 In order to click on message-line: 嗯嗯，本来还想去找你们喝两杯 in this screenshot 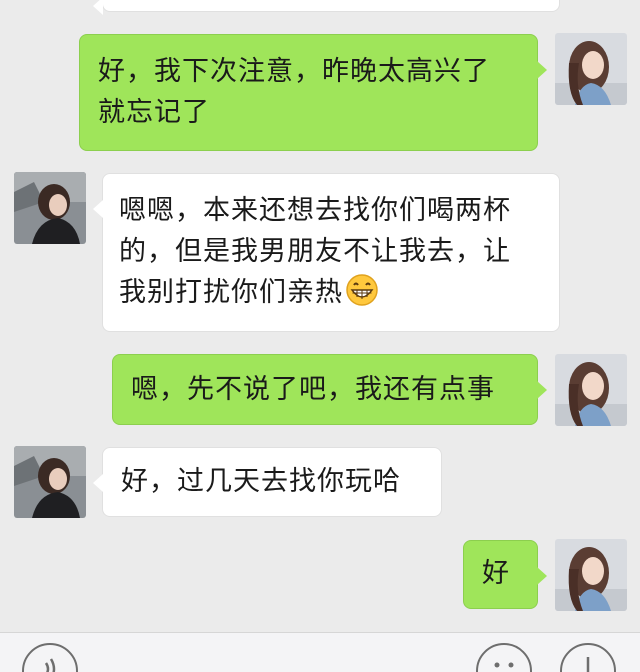, I will do `click(315, 210)`.